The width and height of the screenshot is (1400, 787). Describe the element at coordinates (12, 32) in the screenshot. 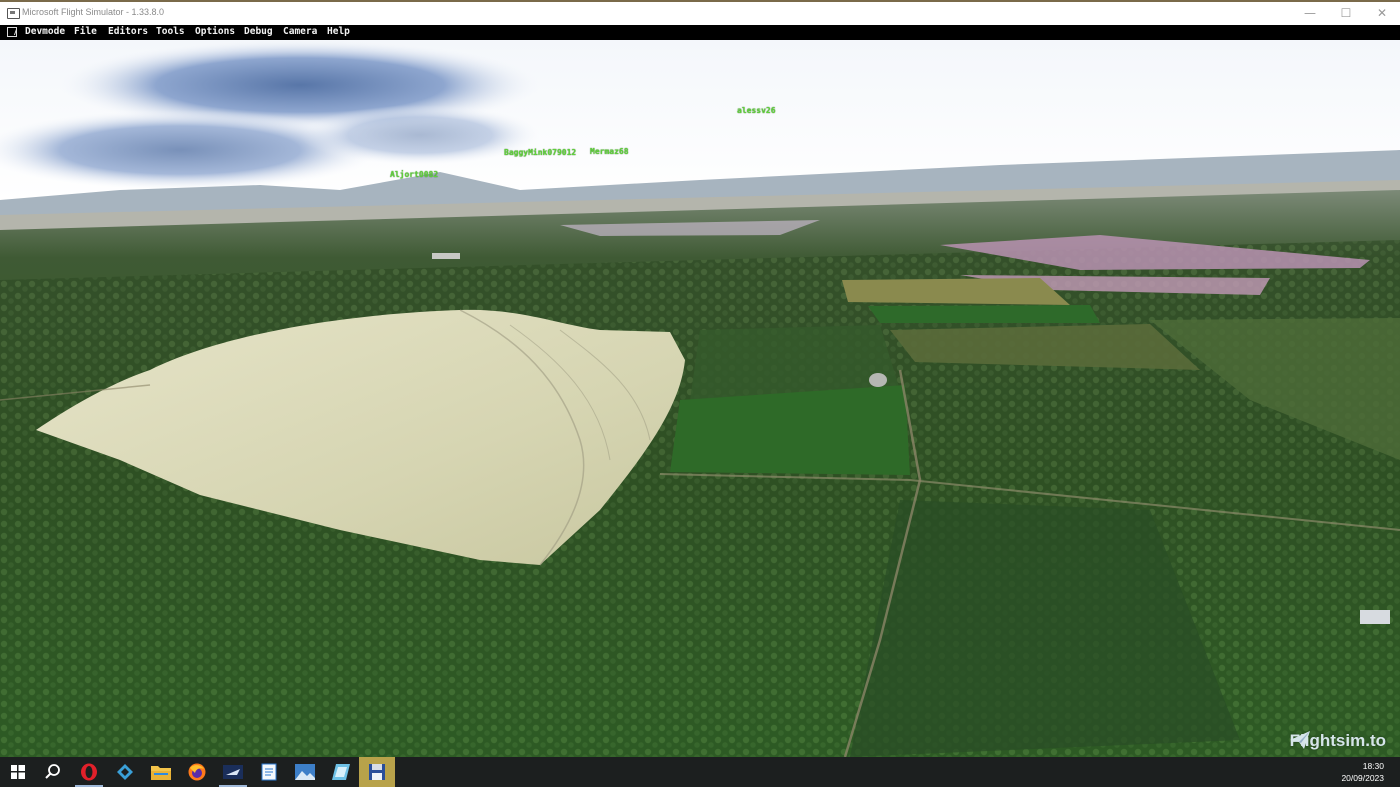

I see `devmode-toggle-icon` at that location.